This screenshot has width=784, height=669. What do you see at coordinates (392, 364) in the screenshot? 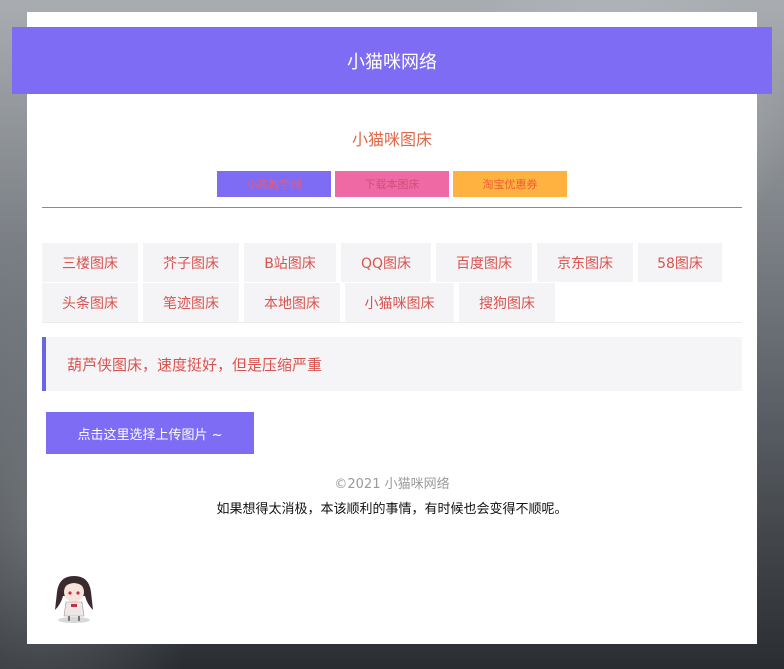
I see `notice-box: 葫芦侠图床，速度挺好，但是压缩严重` at bounding box center [392, 364].